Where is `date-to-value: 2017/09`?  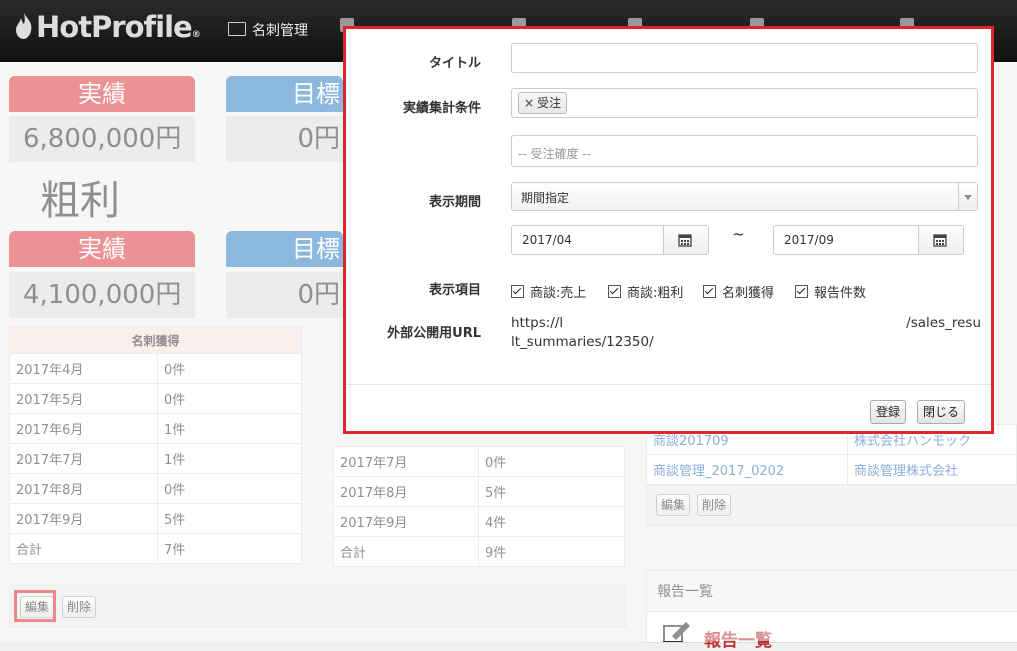
date-to-value: 2017/09 is located at coordinates (809, 240).